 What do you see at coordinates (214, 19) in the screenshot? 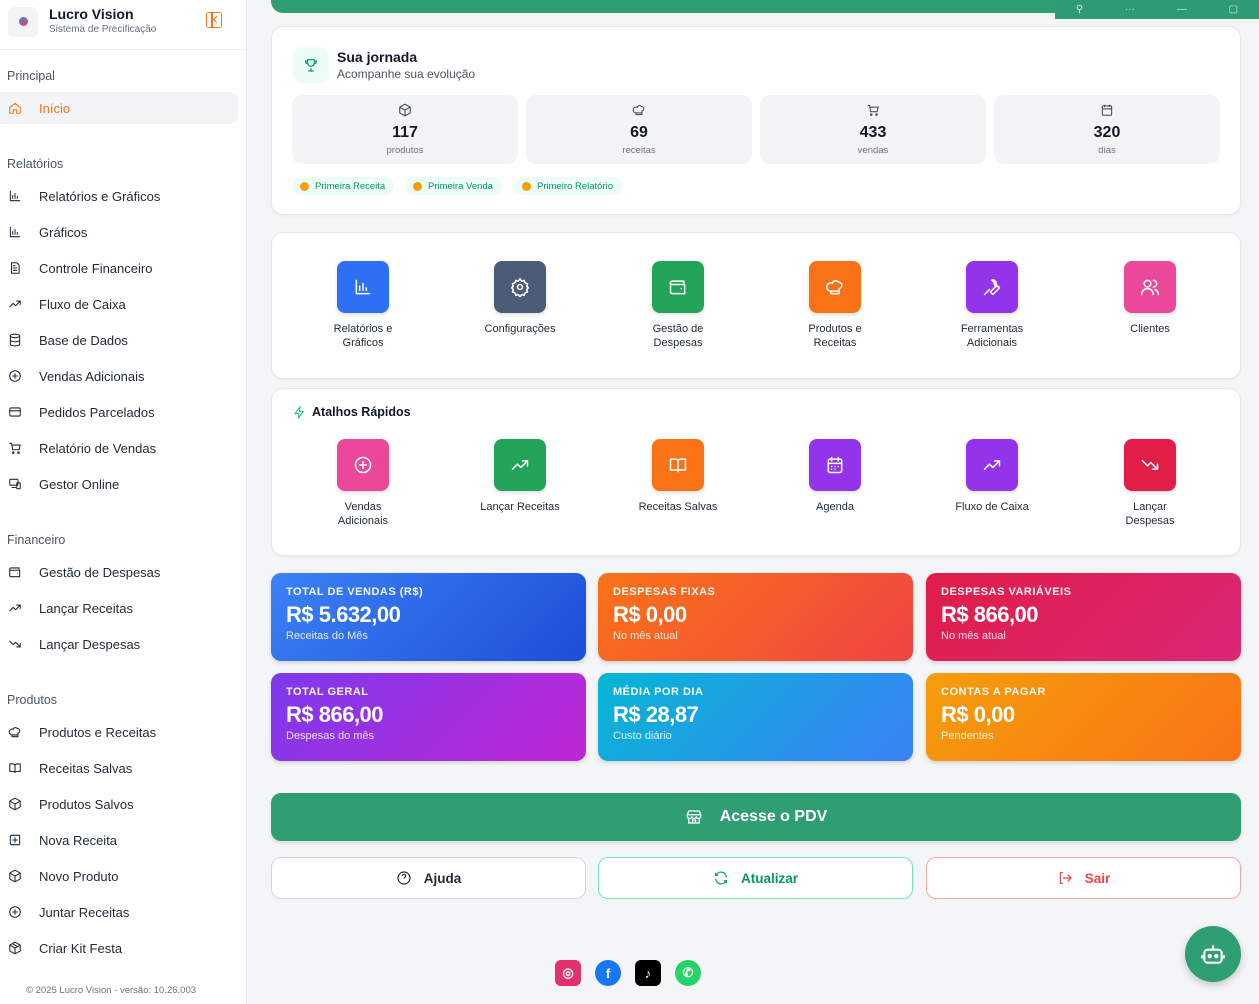
I see `collapse-sidebar-icon` at bounding box center [214, 19].